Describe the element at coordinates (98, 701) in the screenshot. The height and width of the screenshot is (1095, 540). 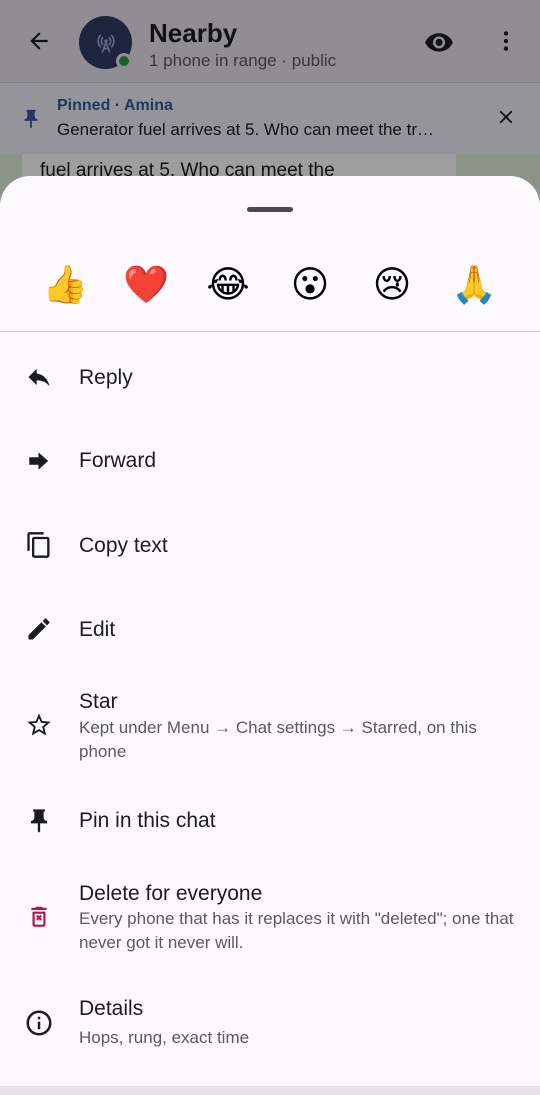
I see `menu-label: Star` at that location.